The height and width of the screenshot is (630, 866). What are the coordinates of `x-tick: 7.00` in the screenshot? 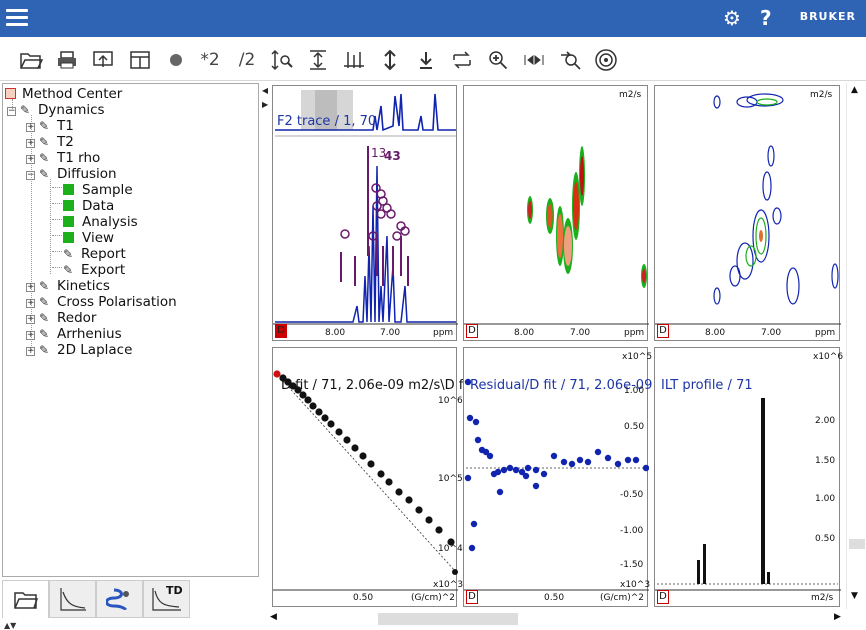 It's located at (580, 333).